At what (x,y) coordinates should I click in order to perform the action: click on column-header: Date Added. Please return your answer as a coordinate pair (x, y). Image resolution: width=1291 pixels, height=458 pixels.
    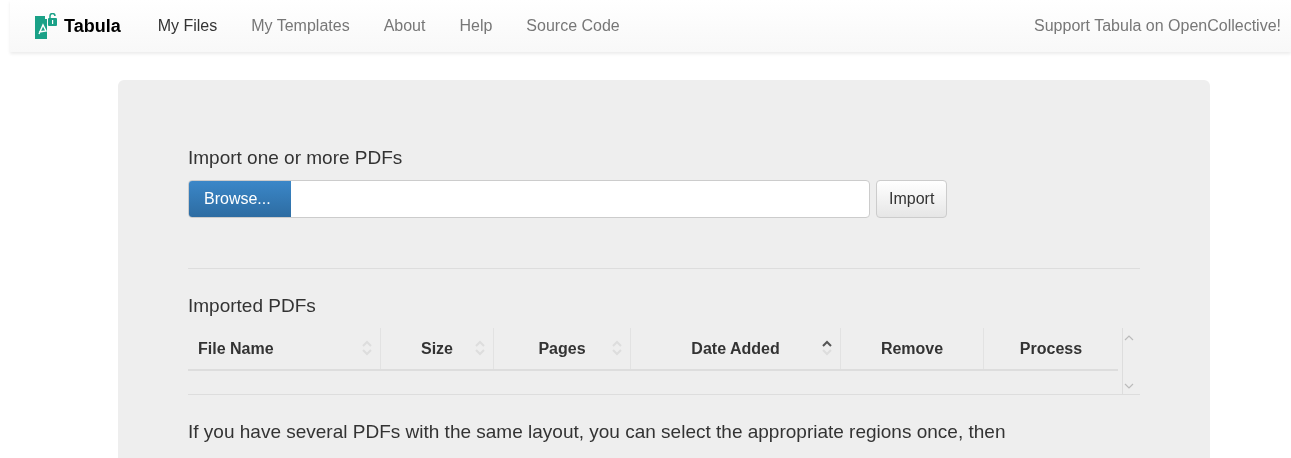
    Looking at the image, I should click on (735, 348).